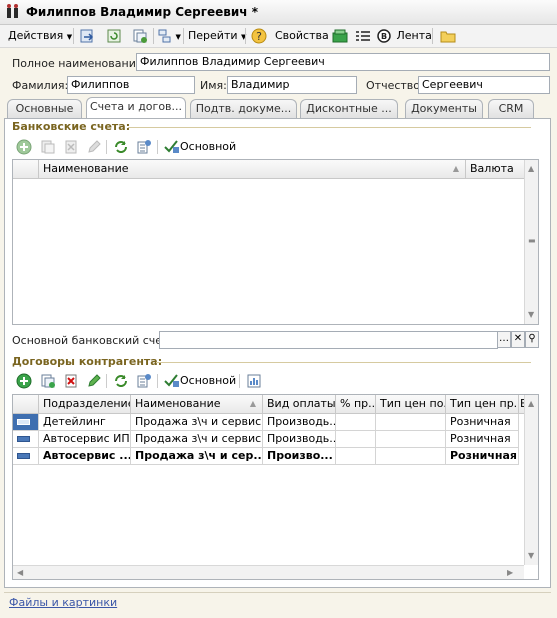  I want to click on clear-icon: ✕, so click(518, 339).